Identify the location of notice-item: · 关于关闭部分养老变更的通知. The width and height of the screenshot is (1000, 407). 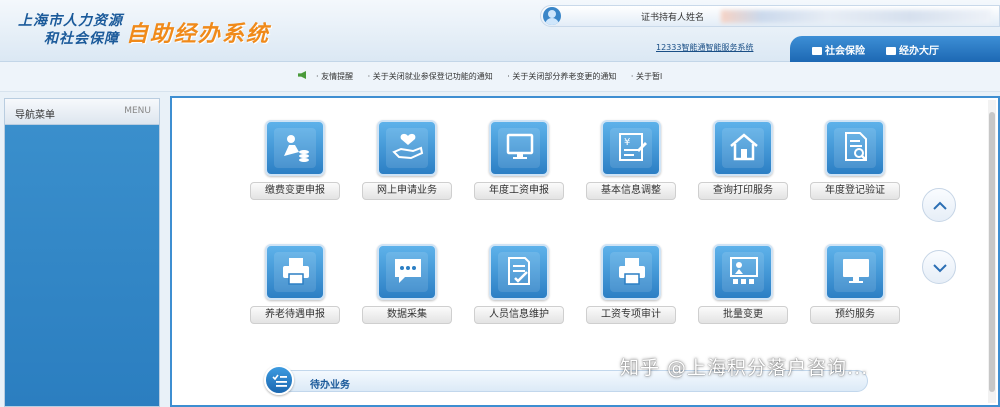
(561, 76).